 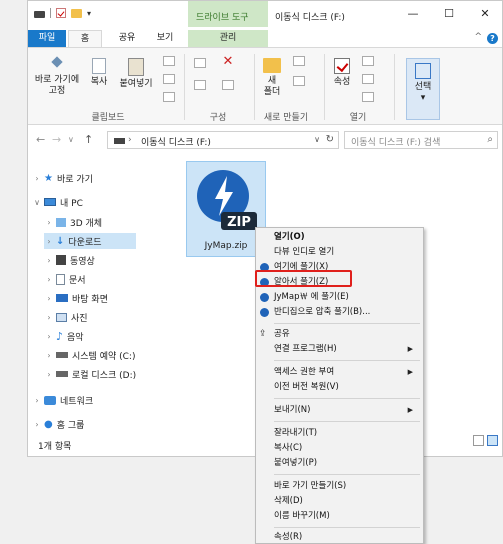 I want to click on copy-path-icon, so click(x=169, y=79).